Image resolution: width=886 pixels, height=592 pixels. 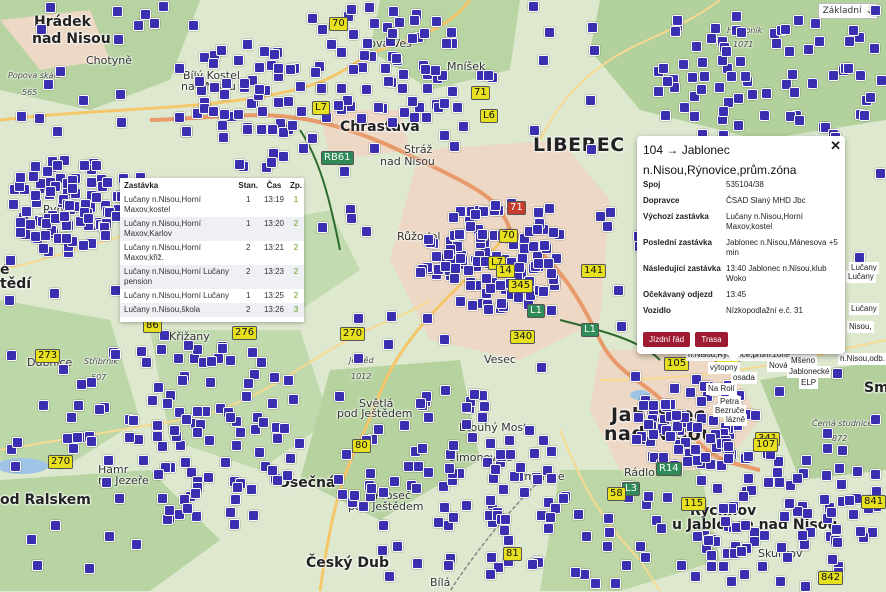 What do you see at coordinates (536, 311) in the screenshot?
I see `line-badge: L1` at bounding box center [536, 311].